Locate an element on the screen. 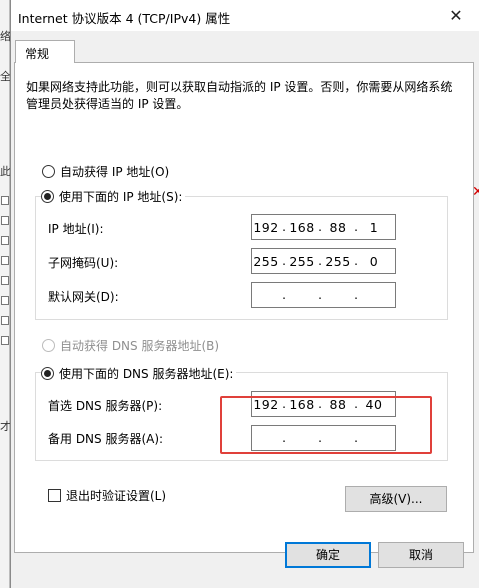 This screenshot has width=479, height=588. auto-dns-option: 自动获得 DNS 服务器地址(B) is located at coordinates (130, 345).